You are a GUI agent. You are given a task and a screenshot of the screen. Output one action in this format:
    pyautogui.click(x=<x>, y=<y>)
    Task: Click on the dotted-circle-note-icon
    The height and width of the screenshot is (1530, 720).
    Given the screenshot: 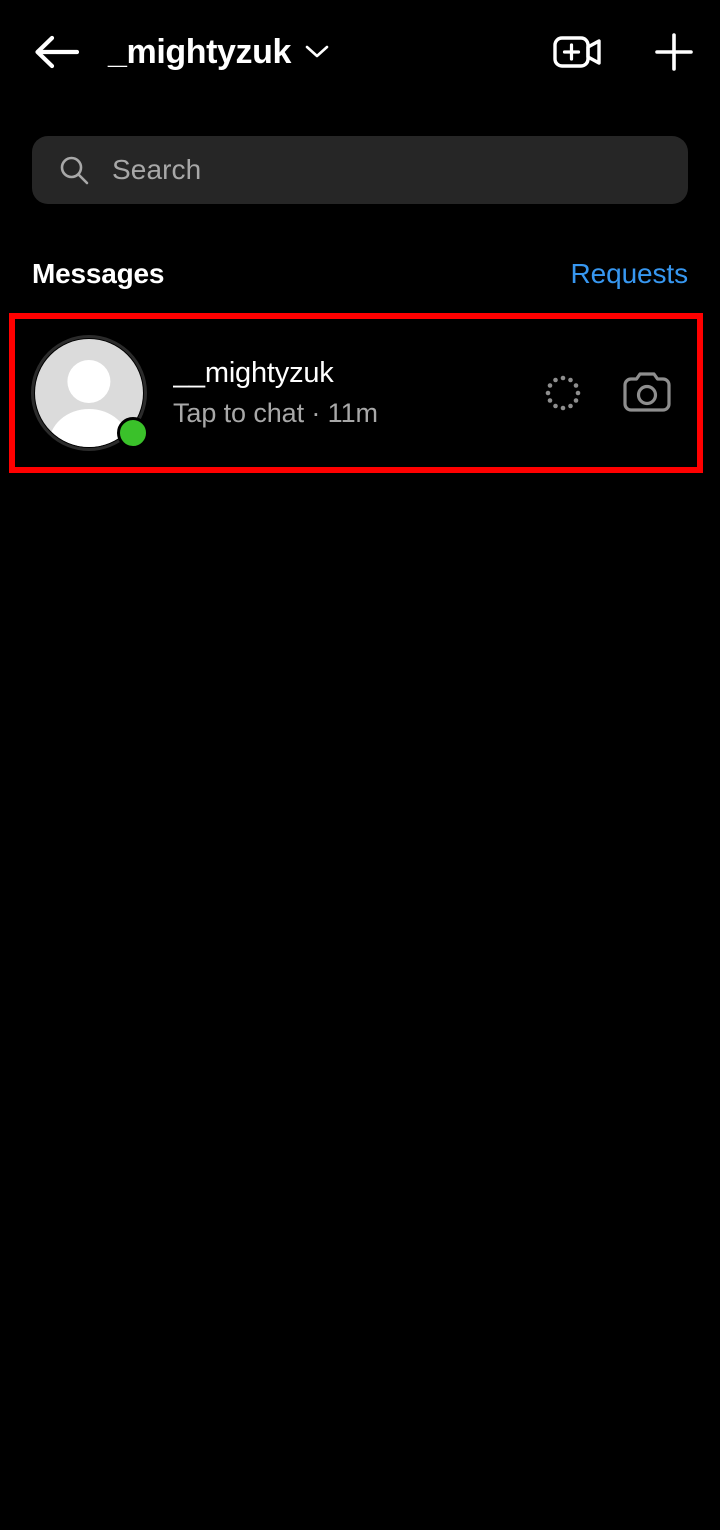 What is the action you would take?
    pyautogui.click(x=563, y=393)
    